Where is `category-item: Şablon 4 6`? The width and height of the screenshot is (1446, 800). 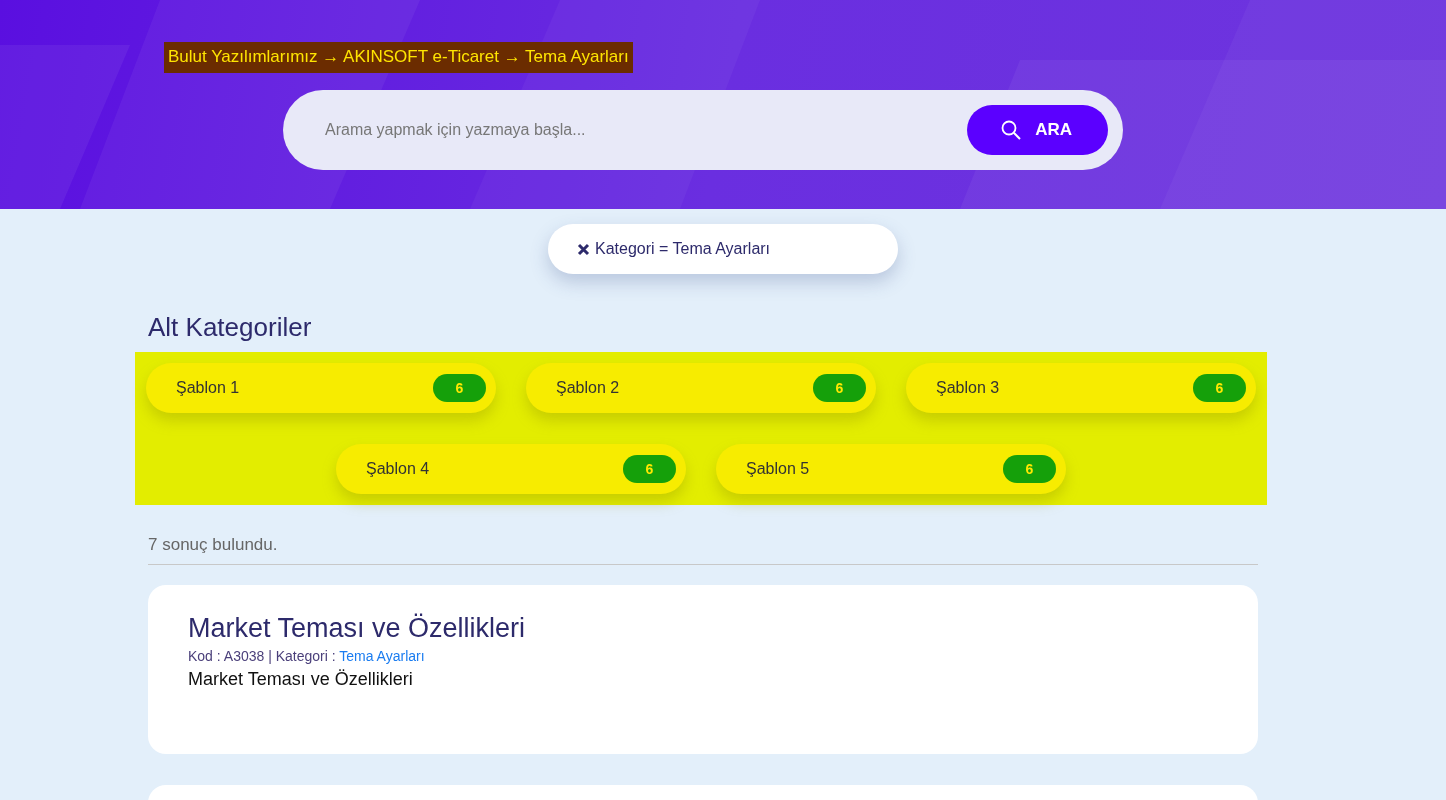 category-item: Şablon 4 6 is located at coordinates (511, 468).